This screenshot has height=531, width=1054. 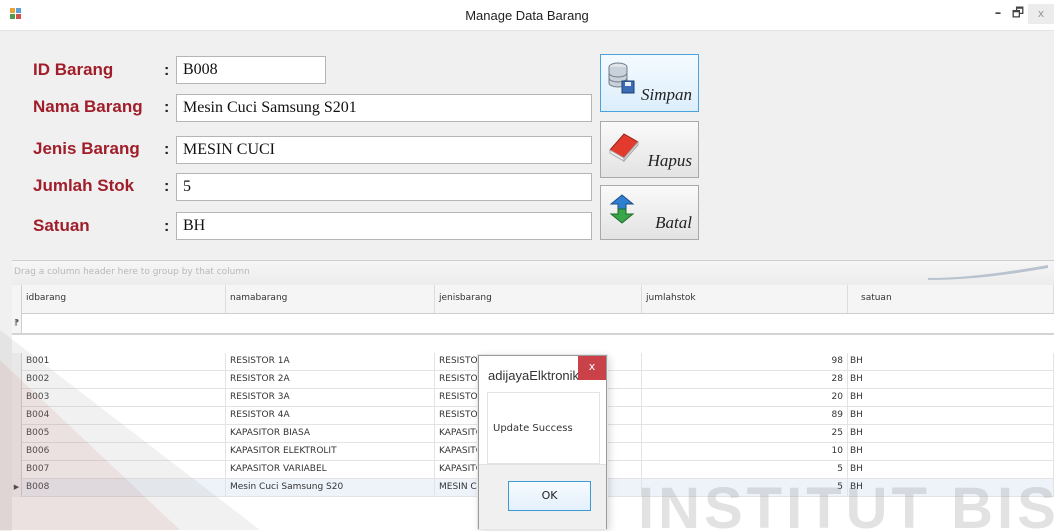 I want to click on dialog-title: adijayaElktronik, so click(x=534, y=375).